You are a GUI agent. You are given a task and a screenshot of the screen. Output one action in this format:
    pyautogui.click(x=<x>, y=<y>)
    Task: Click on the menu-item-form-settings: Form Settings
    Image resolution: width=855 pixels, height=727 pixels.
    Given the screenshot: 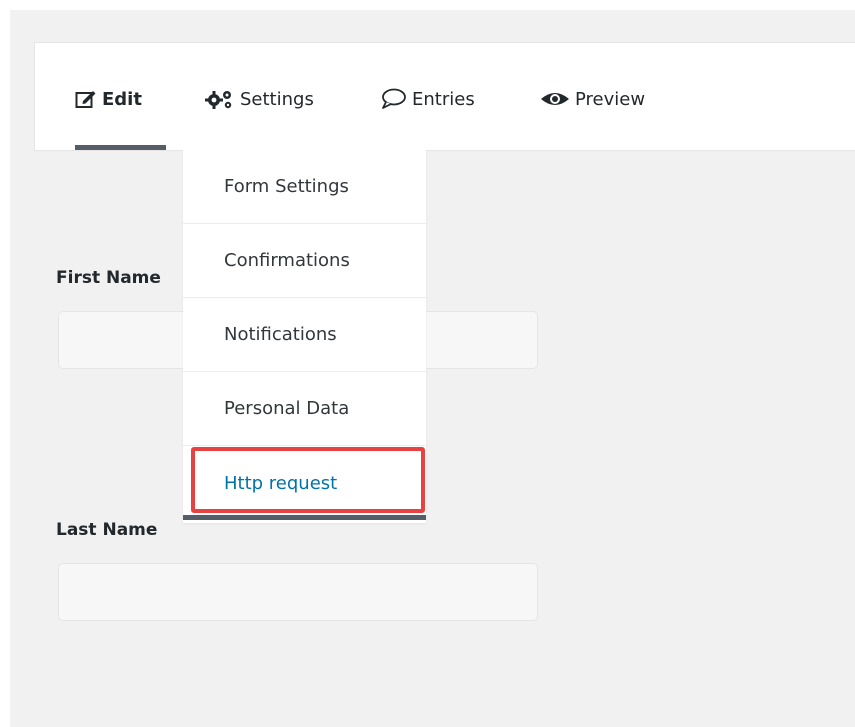 What is the action you would take?
    pyautogui.click(x=304, y=187)
    